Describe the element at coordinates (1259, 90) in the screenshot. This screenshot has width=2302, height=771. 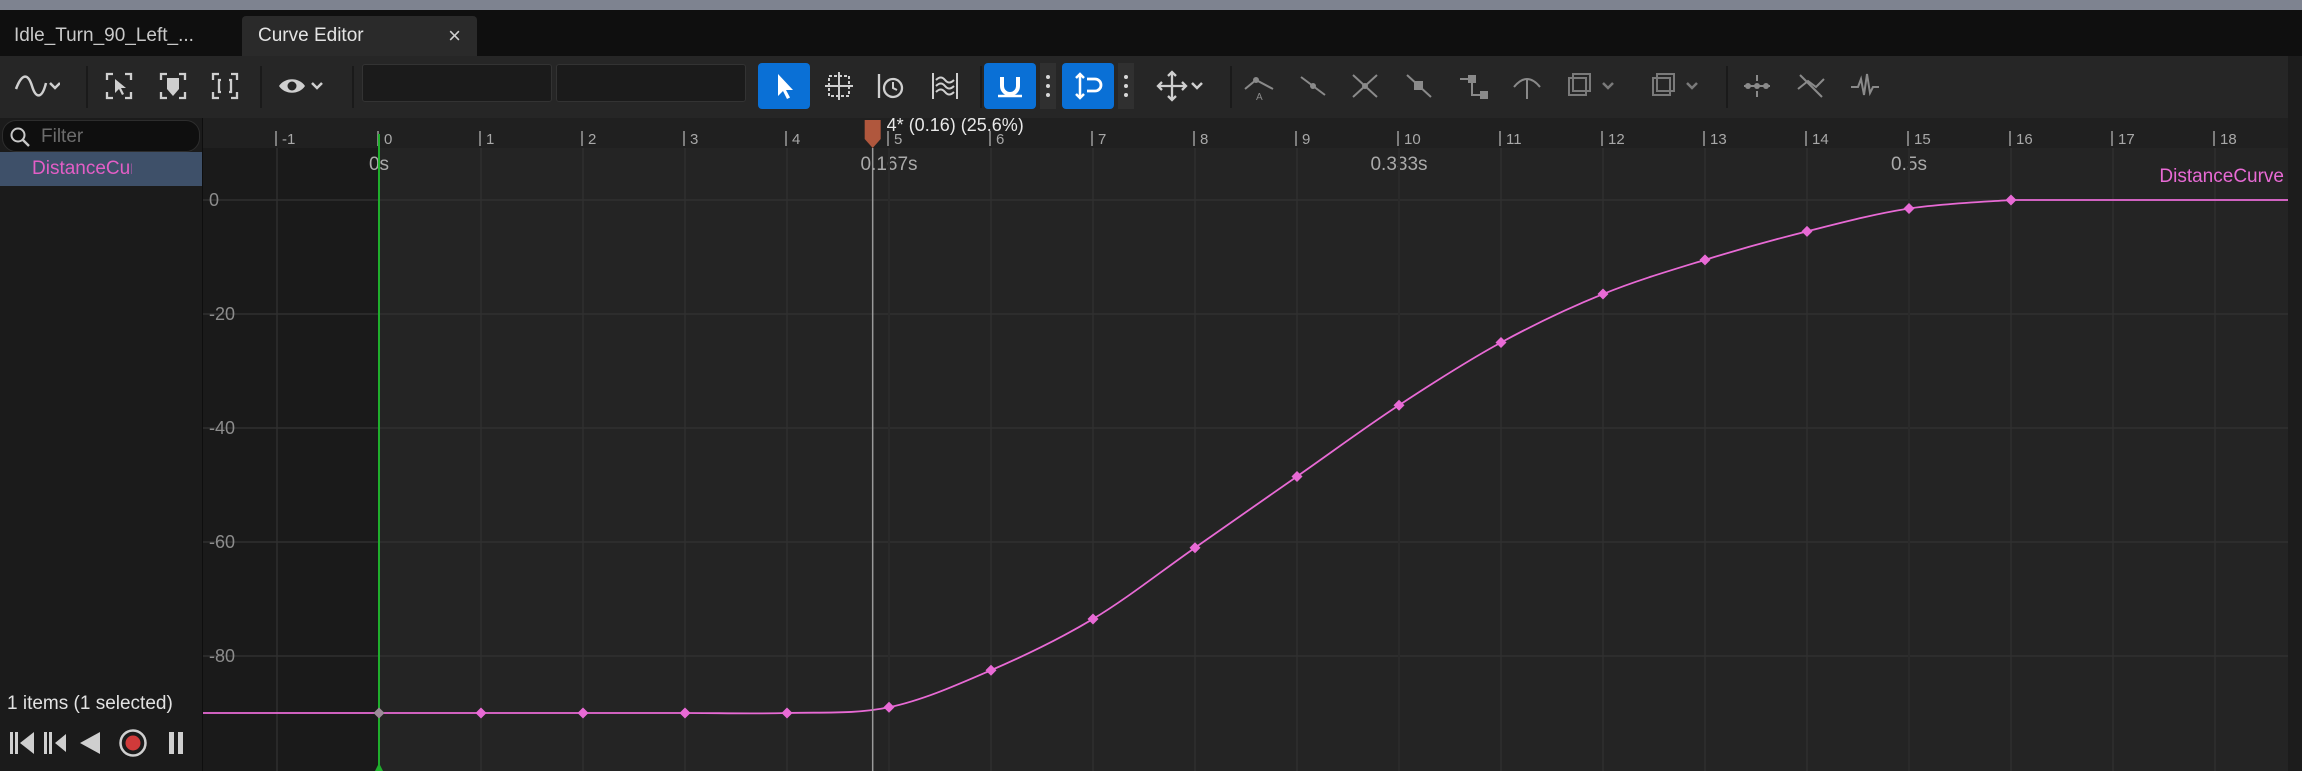
I see `tangent-auto-icon: A` at that location.